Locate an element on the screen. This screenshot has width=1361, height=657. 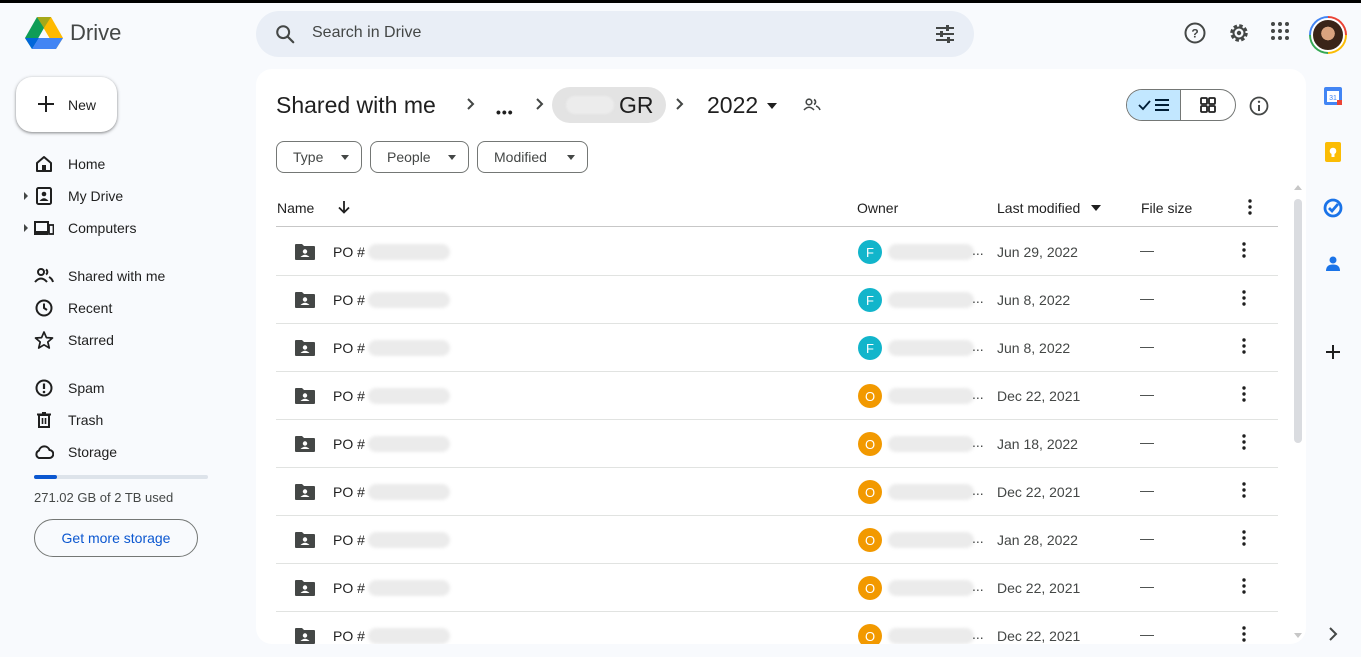
expand-side-panel-chevron-icon is located at coordinates (1333, 634).